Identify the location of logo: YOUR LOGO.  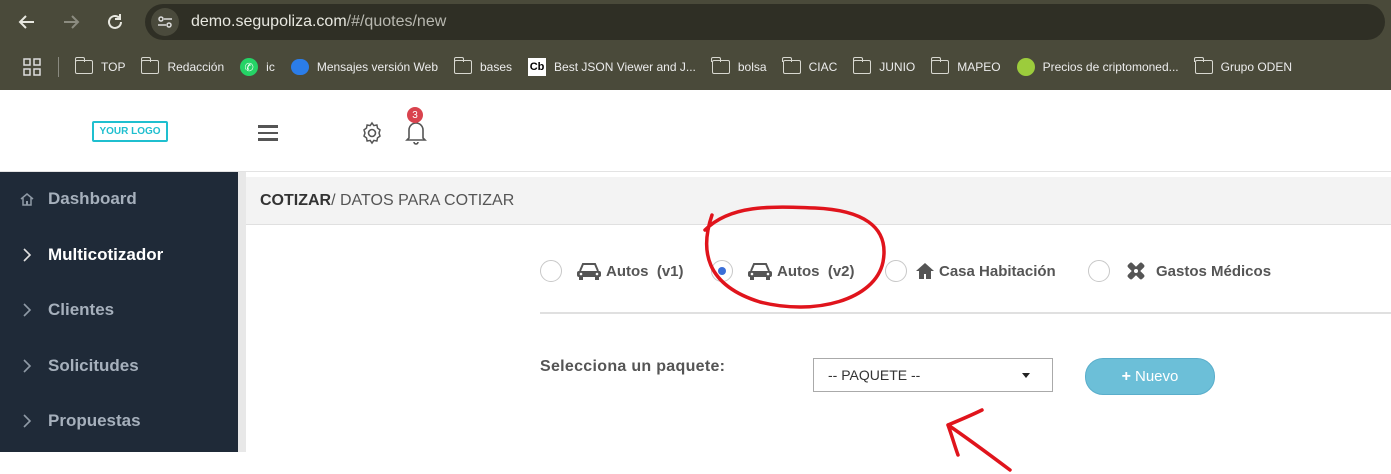
(130, 131).